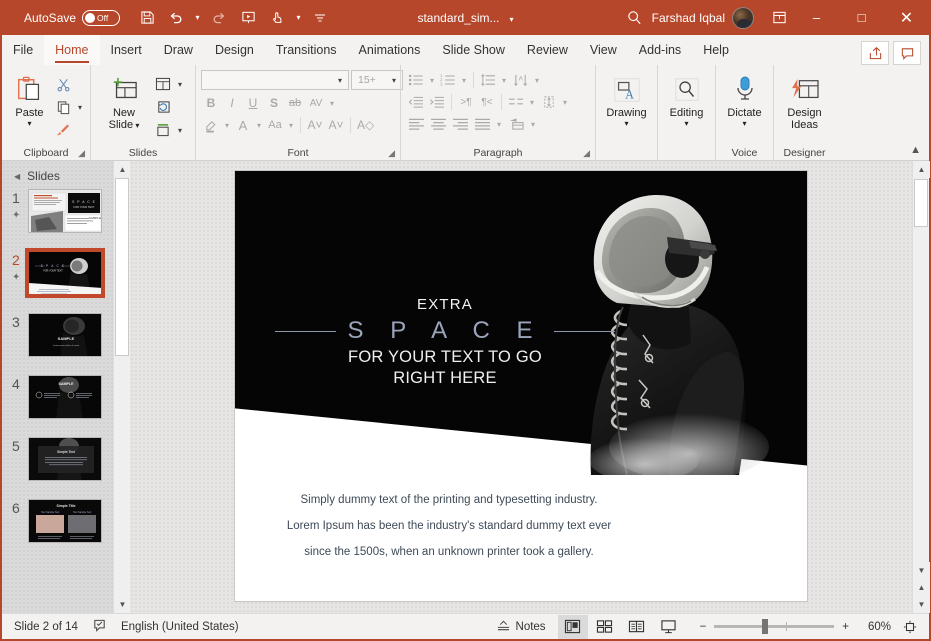  Describe the element at coordinates (168, 84) in the screenshot. I see `layout-button: ▾` at that location.